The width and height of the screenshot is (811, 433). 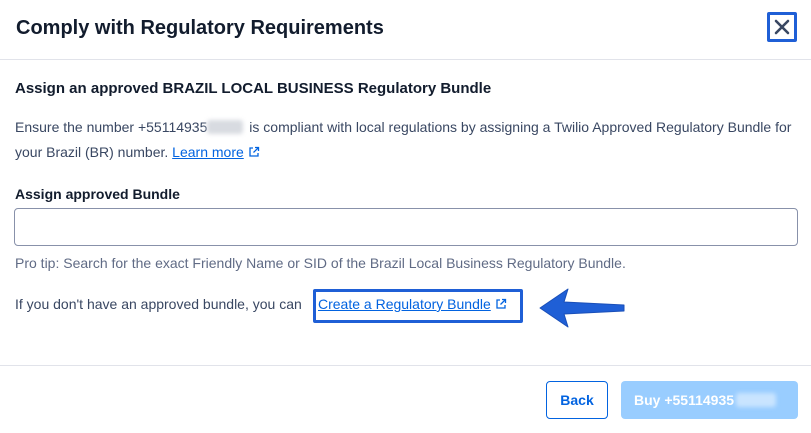 I want to click on close-icon, so click(x=782, y=27).